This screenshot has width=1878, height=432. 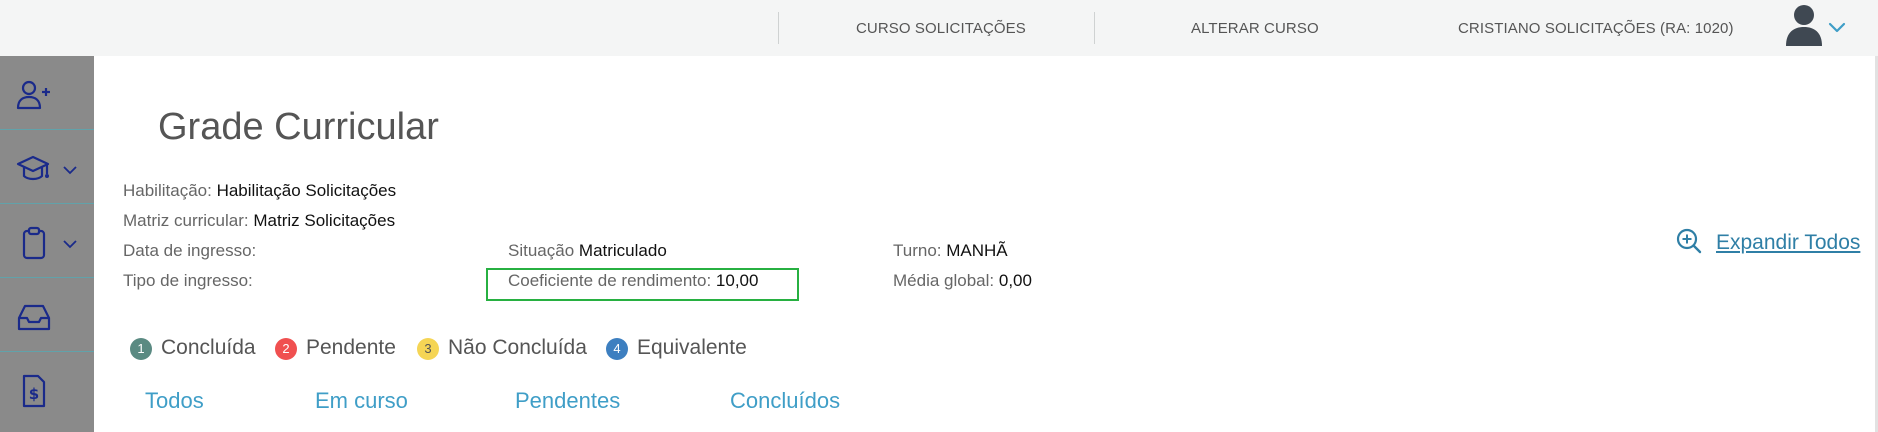 I want to click on nav-alterar-curso: ALTERAR CURSO, so click(x=1255, y=28).